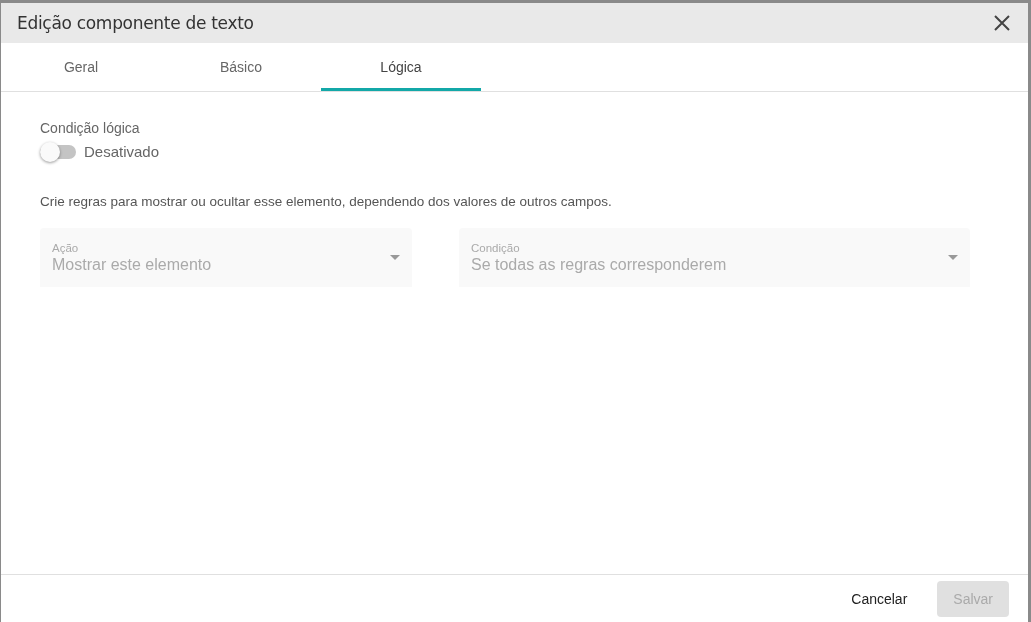 The height and width of the screenshot is (622, 1031). I want to click on section-label: Condição lógica, so click(90, 128).